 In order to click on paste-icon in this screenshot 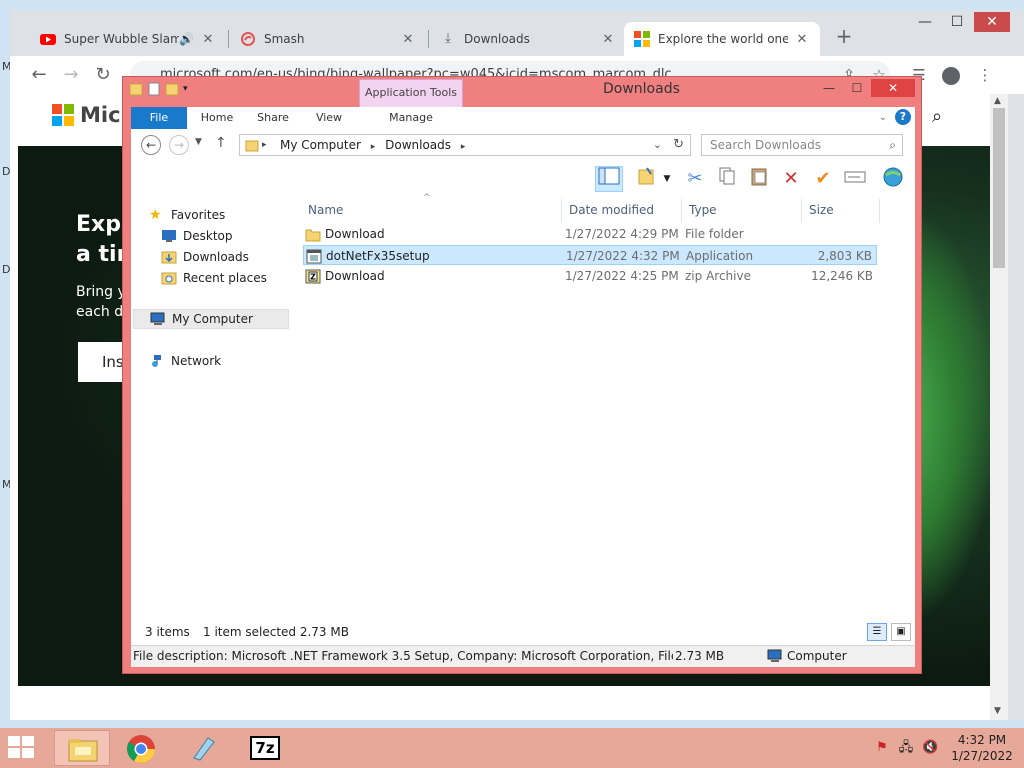, I will do `click(759, 179)`.